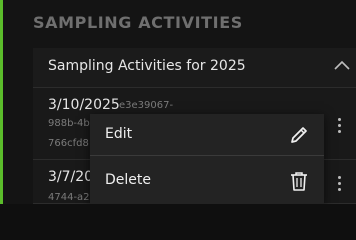  Describe the element at coordinates (299, 135) in the screenshot. I see `pencil-icon` at that location.